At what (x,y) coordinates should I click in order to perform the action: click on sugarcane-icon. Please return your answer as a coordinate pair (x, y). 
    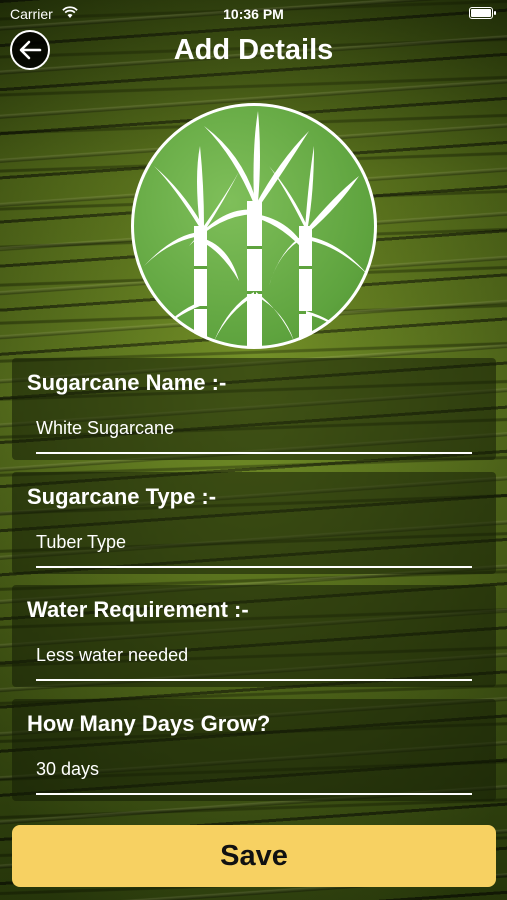
    Looking at the image, I should click on (256, 228).